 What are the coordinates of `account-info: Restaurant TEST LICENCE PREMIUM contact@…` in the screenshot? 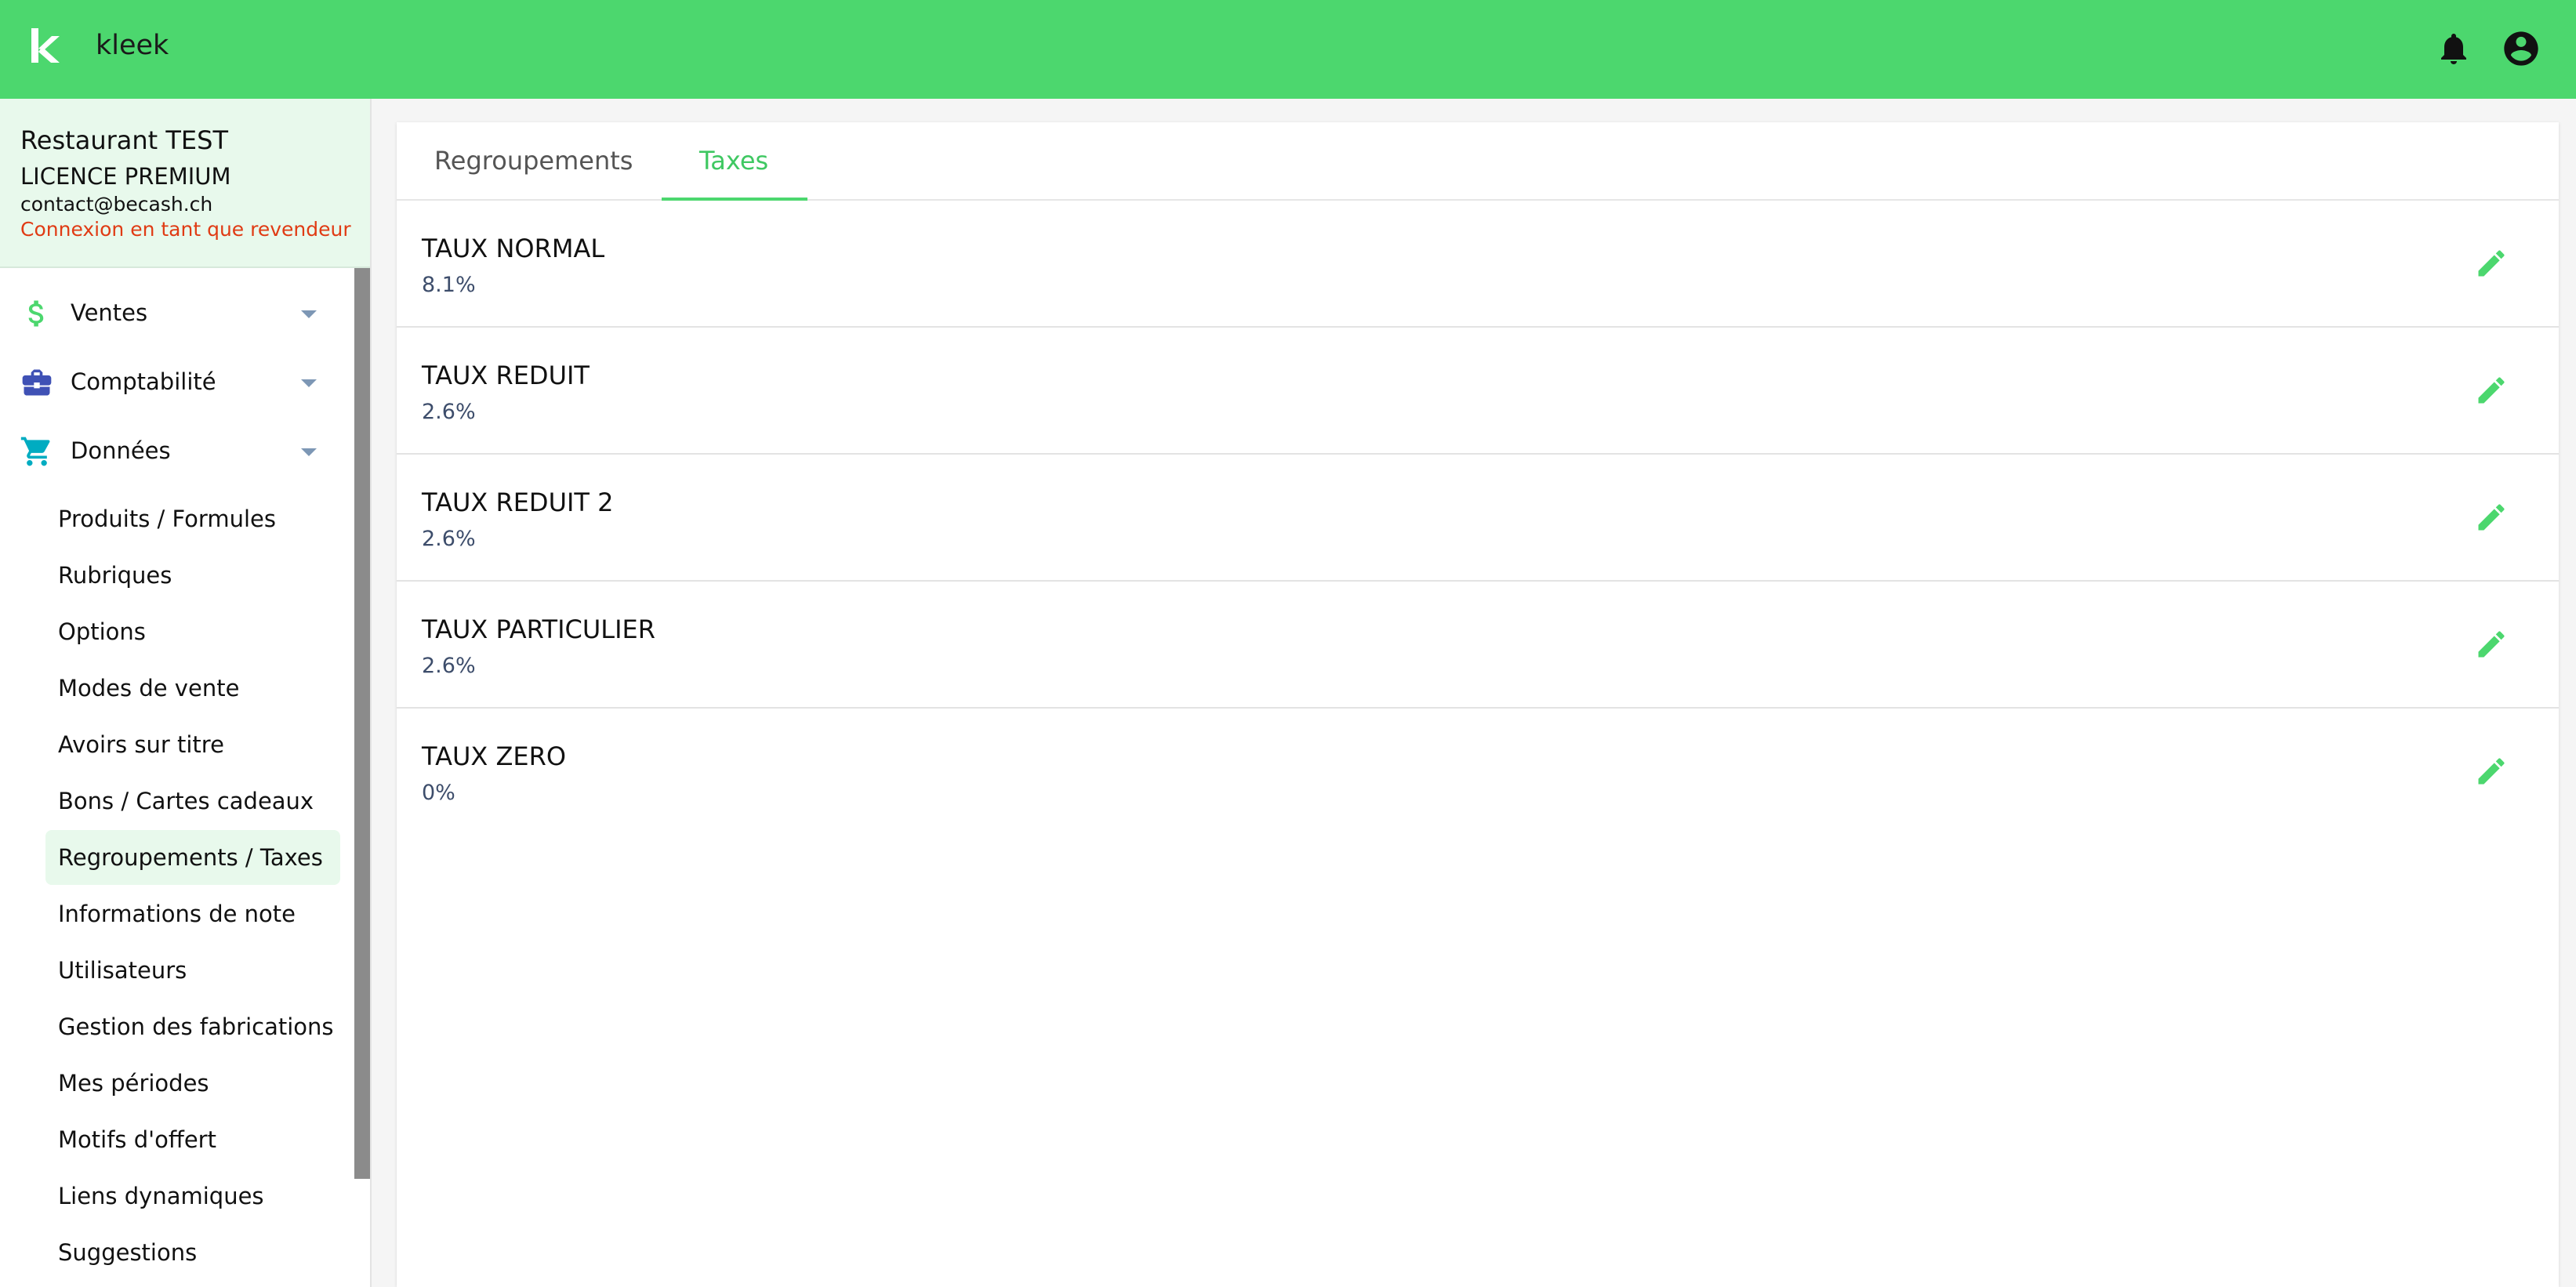 It's located at (185, 183).